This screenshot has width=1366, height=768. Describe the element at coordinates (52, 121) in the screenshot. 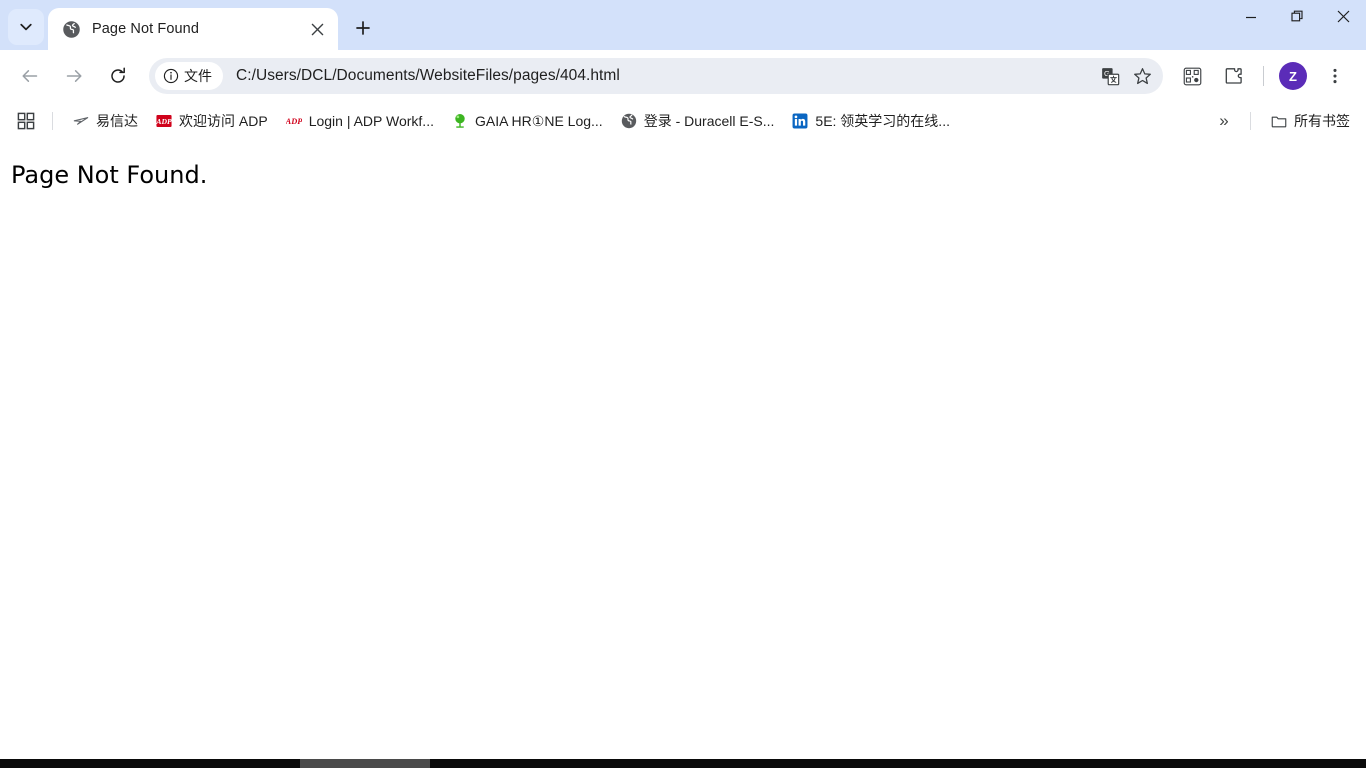

I see `bookmarks-divider` at that location.